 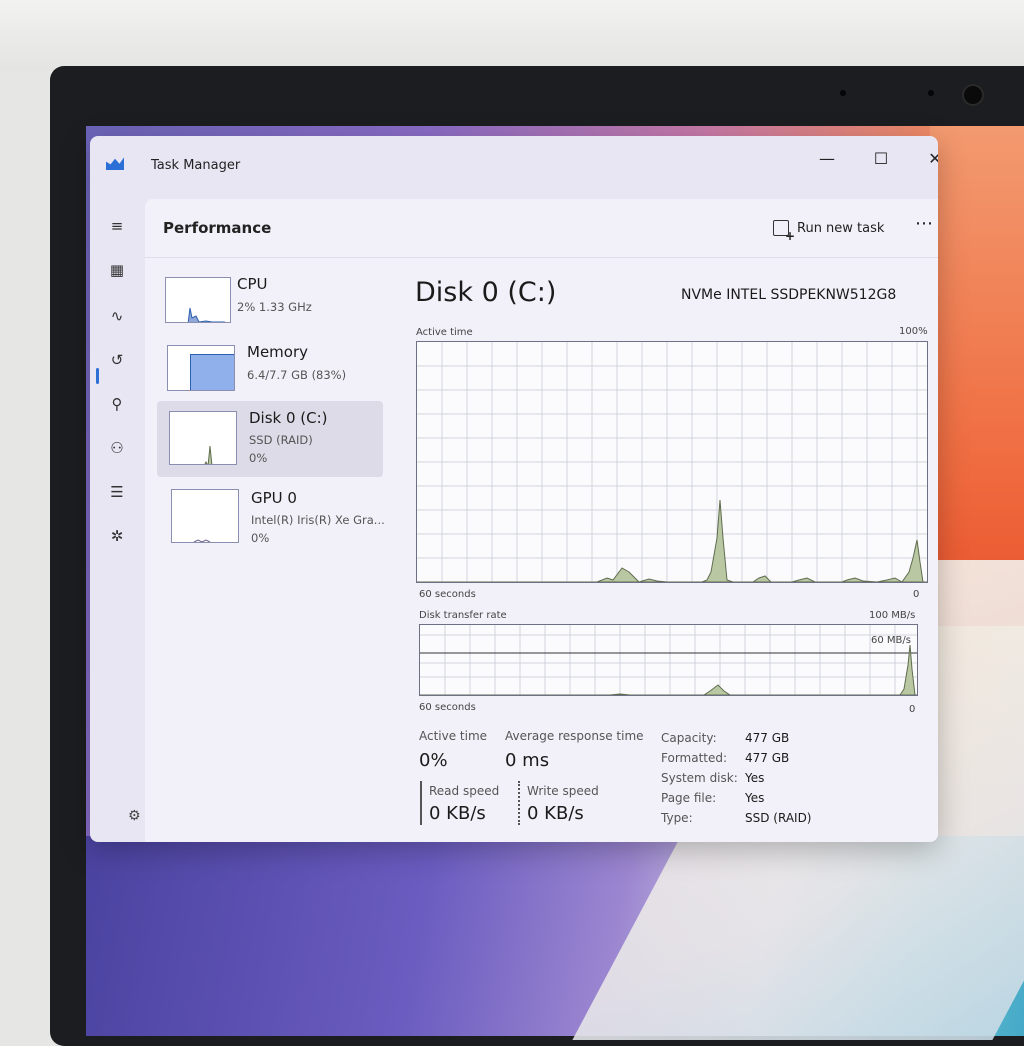 I want to click on active-time-stat-value: 0%, so click(x=433, y=760).